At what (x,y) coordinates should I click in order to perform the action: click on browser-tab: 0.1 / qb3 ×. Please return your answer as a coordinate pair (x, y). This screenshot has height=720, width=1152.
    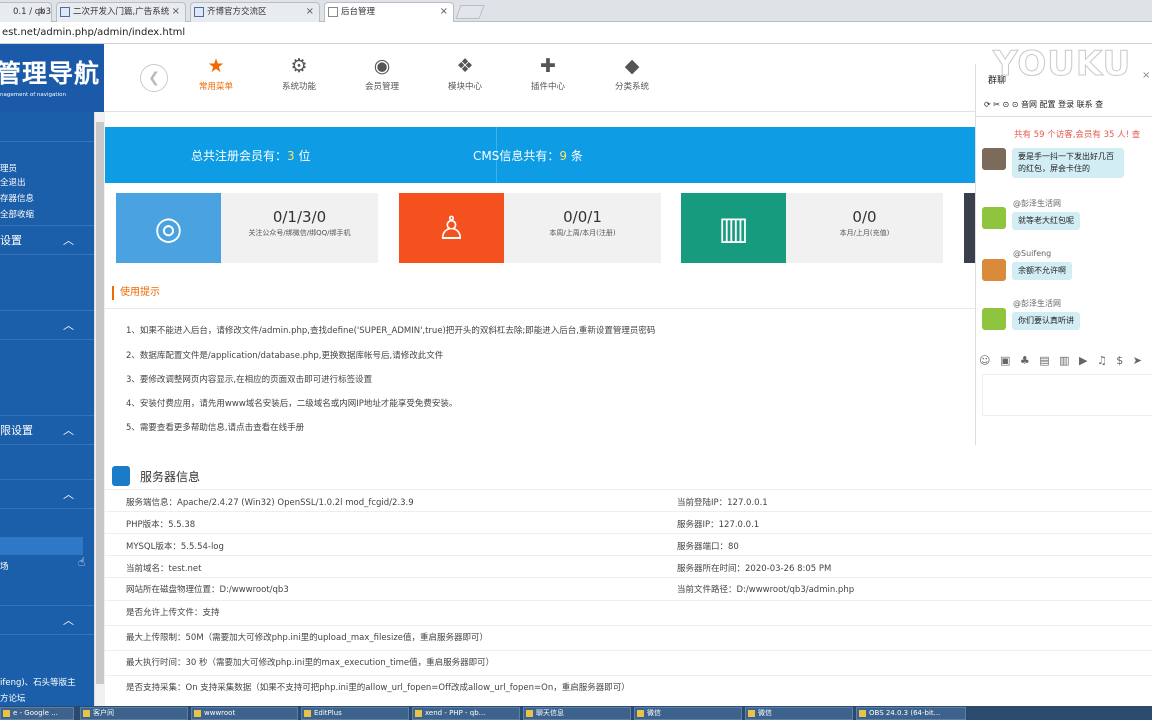
    Looking at the image, I should click on (26, 12).